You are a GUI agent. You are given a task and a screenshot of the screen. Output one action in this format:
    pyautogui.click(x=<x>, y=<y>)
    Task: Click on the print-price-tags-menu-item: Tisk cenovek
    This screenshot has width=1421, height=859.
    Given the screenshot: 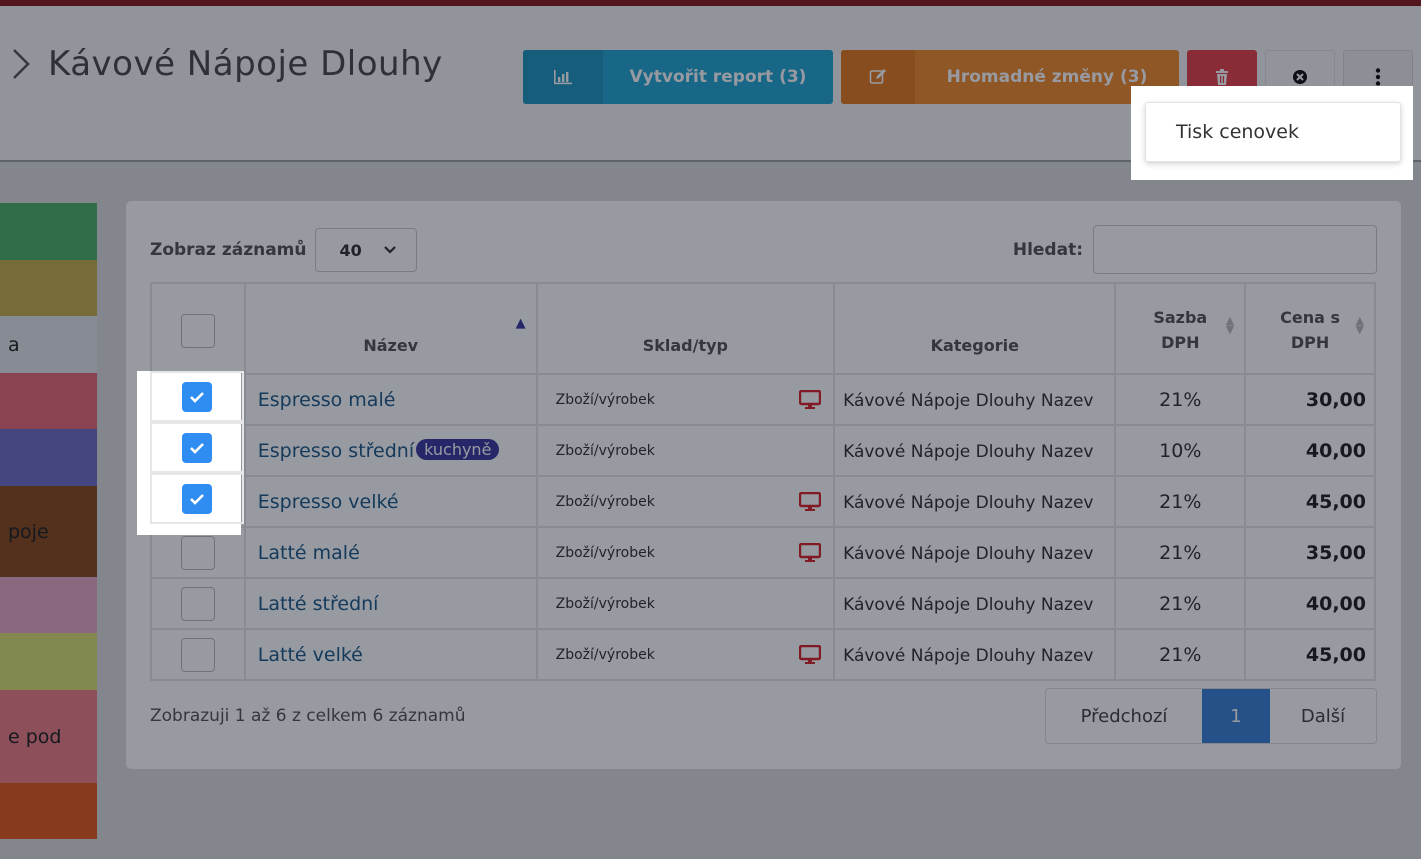 What is the action you would take?
    pyautogui.click(x=1273, y=132)
    